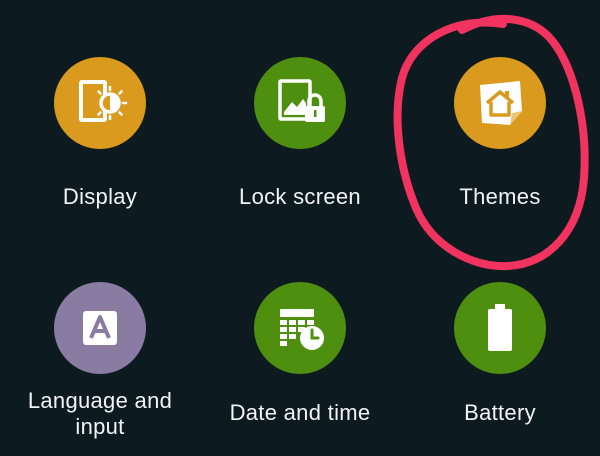  Describe the element at coordinates (500, 103) in the screenshot. I see `themes-icon` at that location.